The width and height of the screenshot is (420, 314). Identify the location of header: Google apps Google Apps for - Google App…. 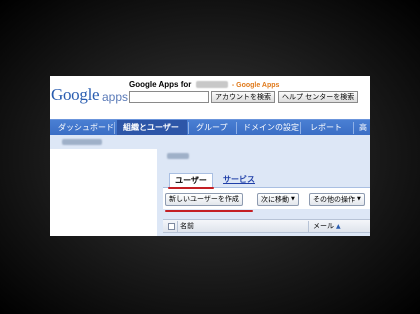
(210, 97).